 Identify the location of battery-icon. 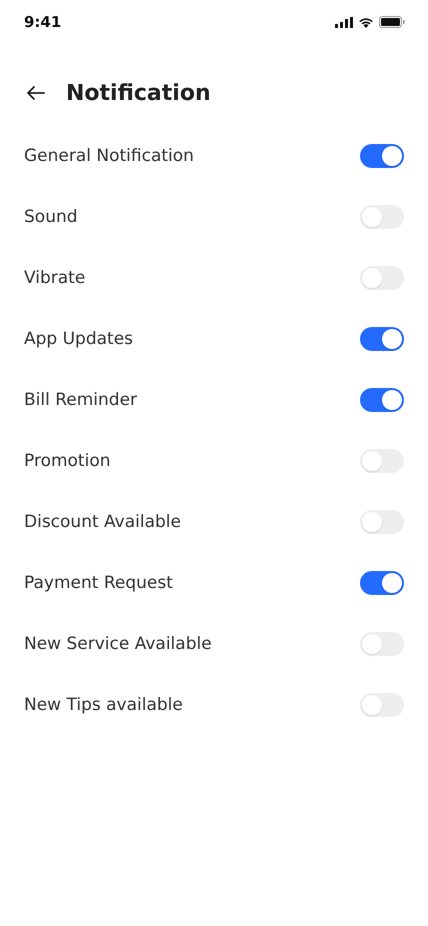
(392, 22).